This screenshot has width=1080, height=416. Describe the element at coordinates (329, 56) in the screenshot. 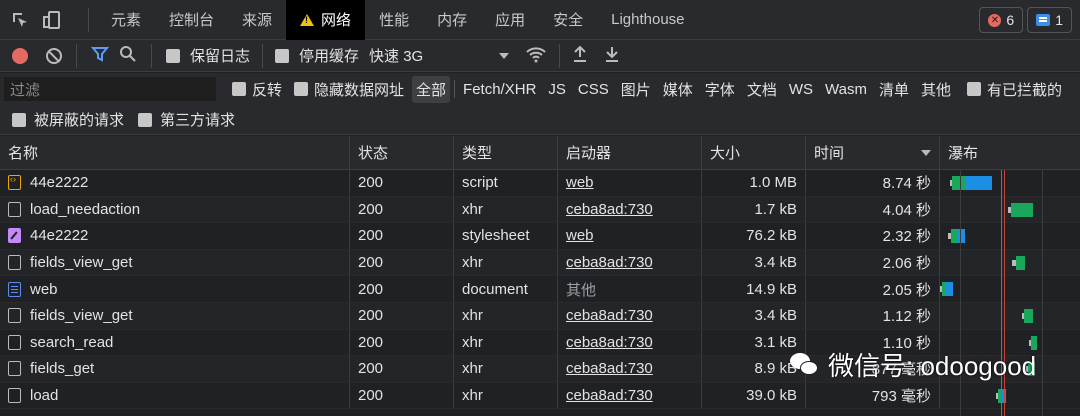

I see `disable-cache-label: 停用缓存` at that location.